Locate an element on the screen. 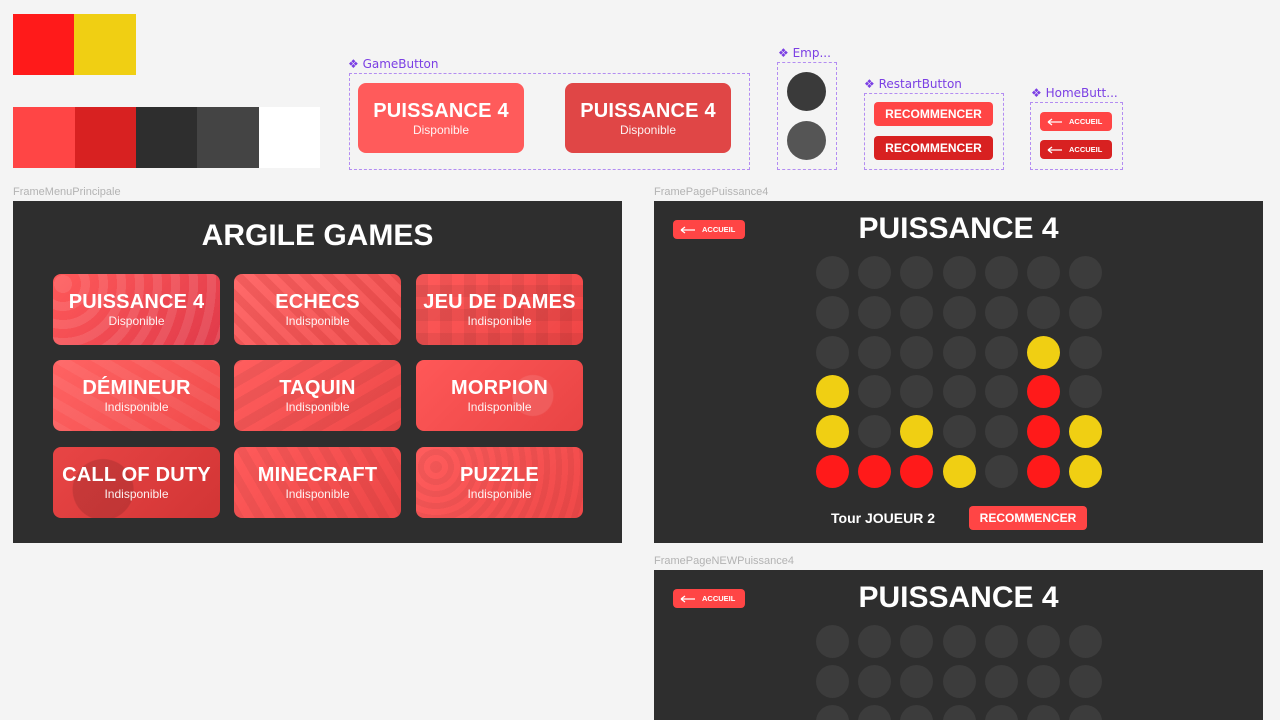  game-tile-call-of-duty: CALL OF DUTY Indisponible is located at coordinates (136, 482).